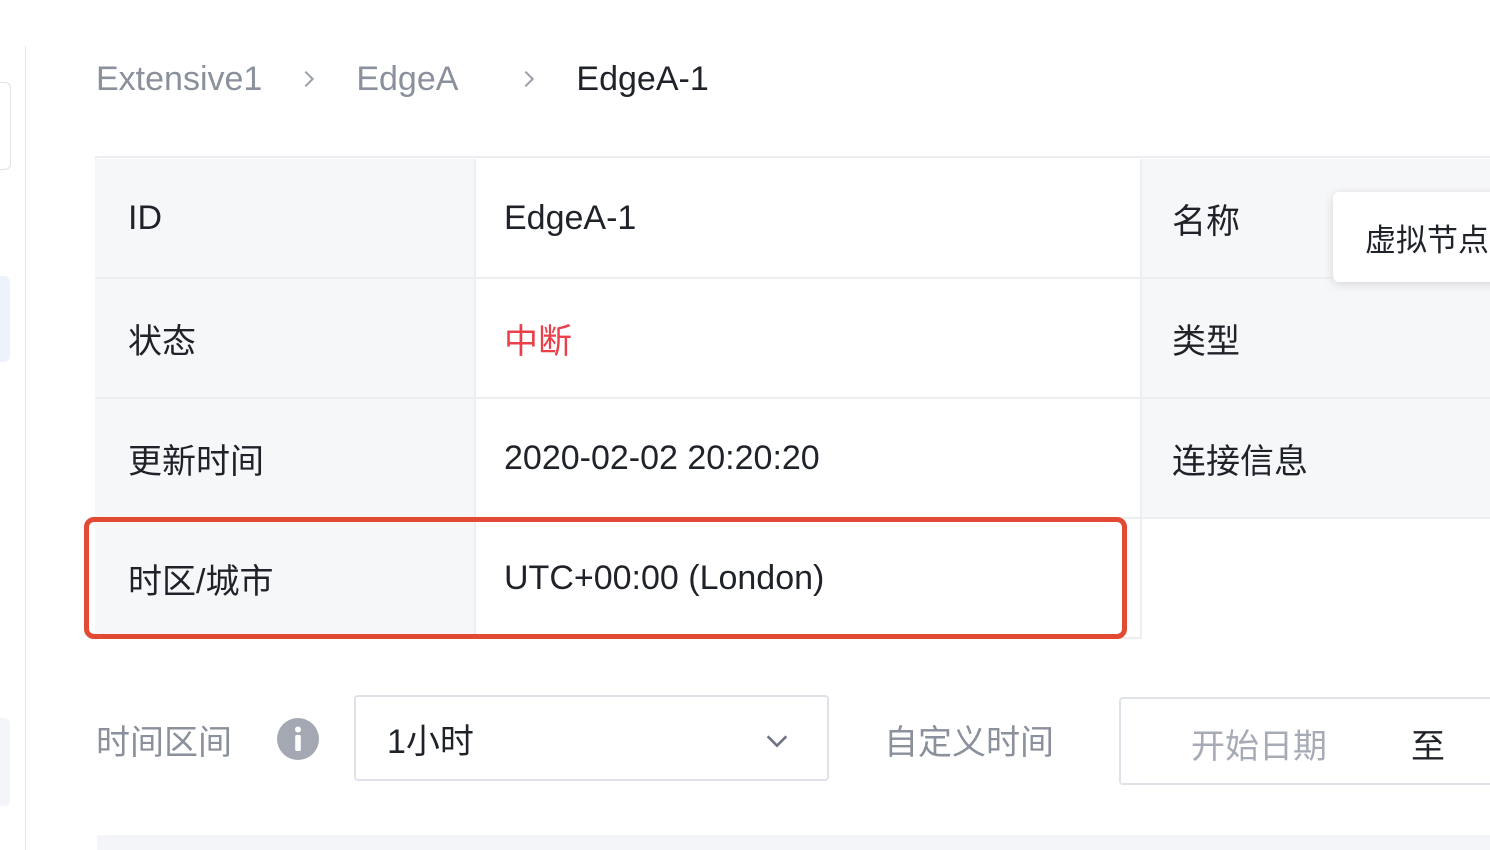  What do you see at coordinates (430, 741) in the screenshot?
I see `time-range-value: 1小时` at bounding box center [430, 741].